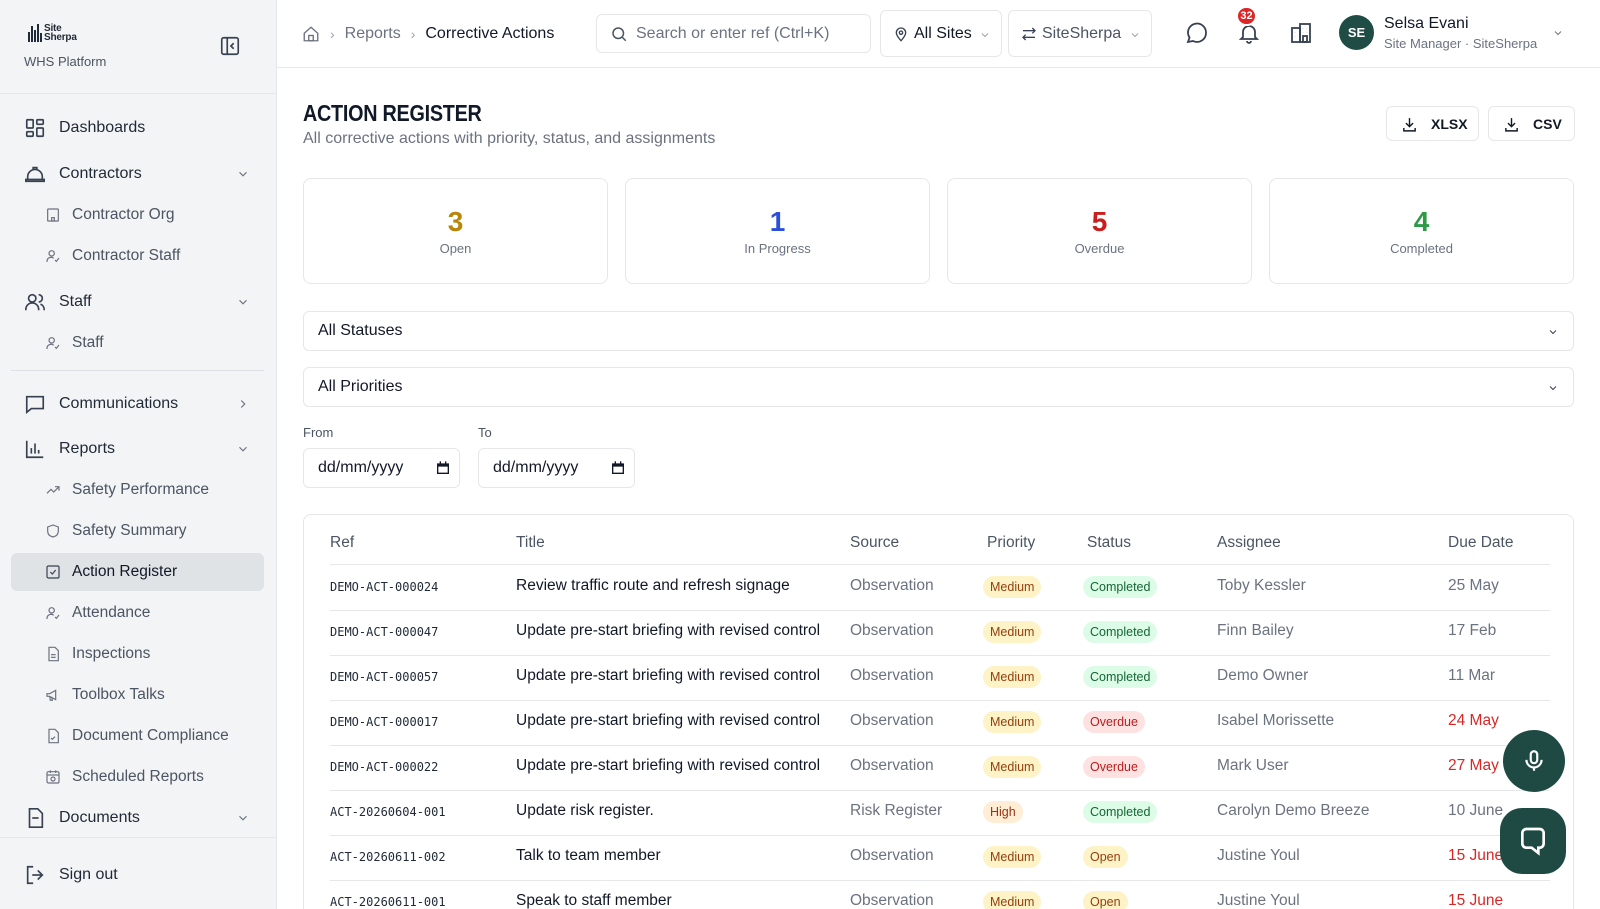  Describe the element at coordinates (137, 128) in the screenshot. I see `sidebar-item-dashboards: Dashboards` at that location.